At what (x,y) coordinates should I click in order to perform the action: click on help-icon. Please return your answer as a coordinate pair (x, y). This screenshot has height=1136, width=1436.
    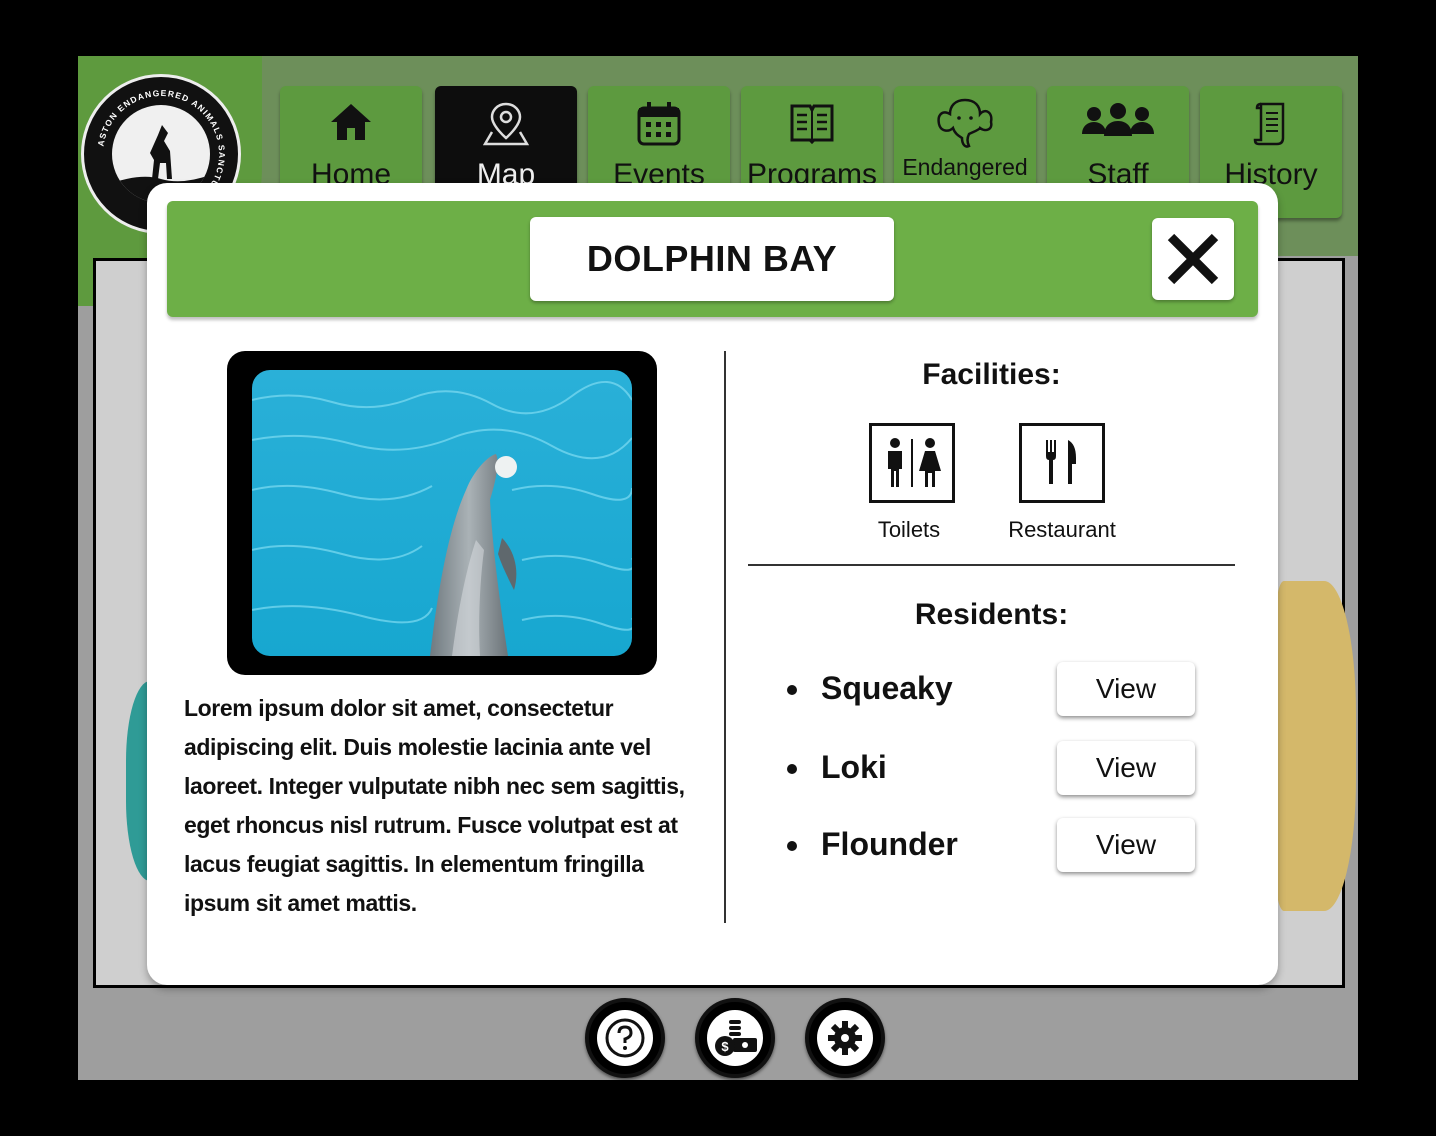
    Looking at the image, I should click on (625, 1038).